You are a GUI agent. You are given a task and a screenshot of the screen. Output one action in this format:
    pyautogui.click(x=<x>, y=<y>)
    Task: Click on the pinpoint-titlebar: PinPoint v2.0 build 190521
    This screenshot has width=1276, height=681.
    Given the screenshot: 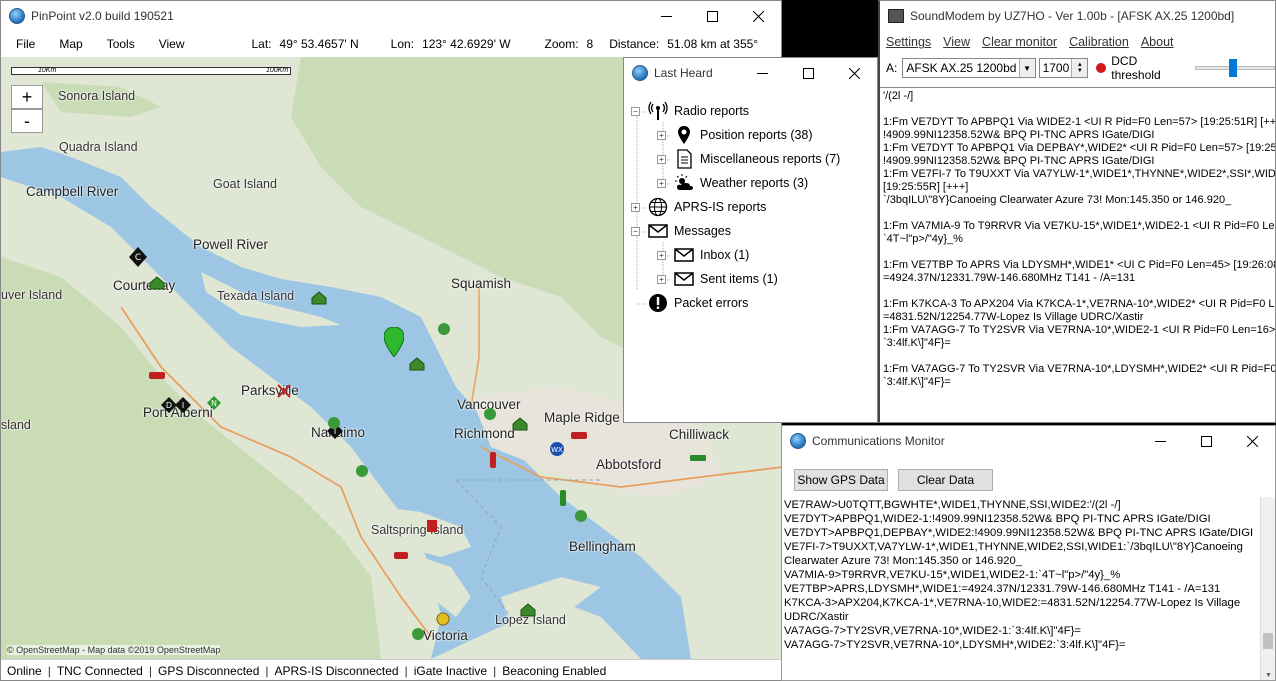 What is the action you would take?
    pyautogui.click(x=391, y=16)
    